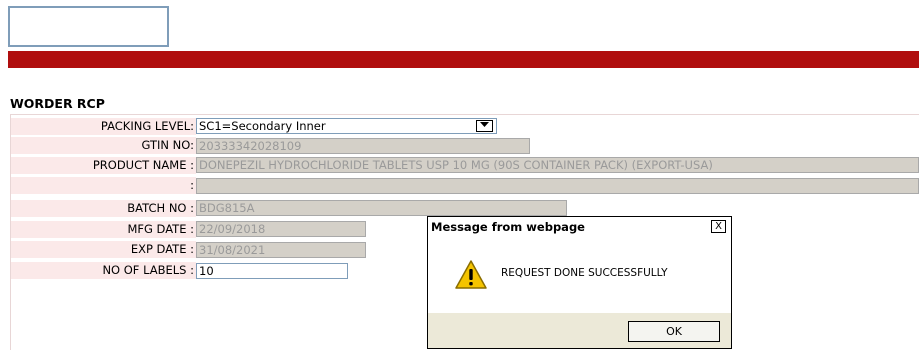  What do you see at coordinates (584, 273) in the screenshot?
I see `dialog-message: REQUEST DONE SUCCESSFULLY` at bounding box center [584, 273].